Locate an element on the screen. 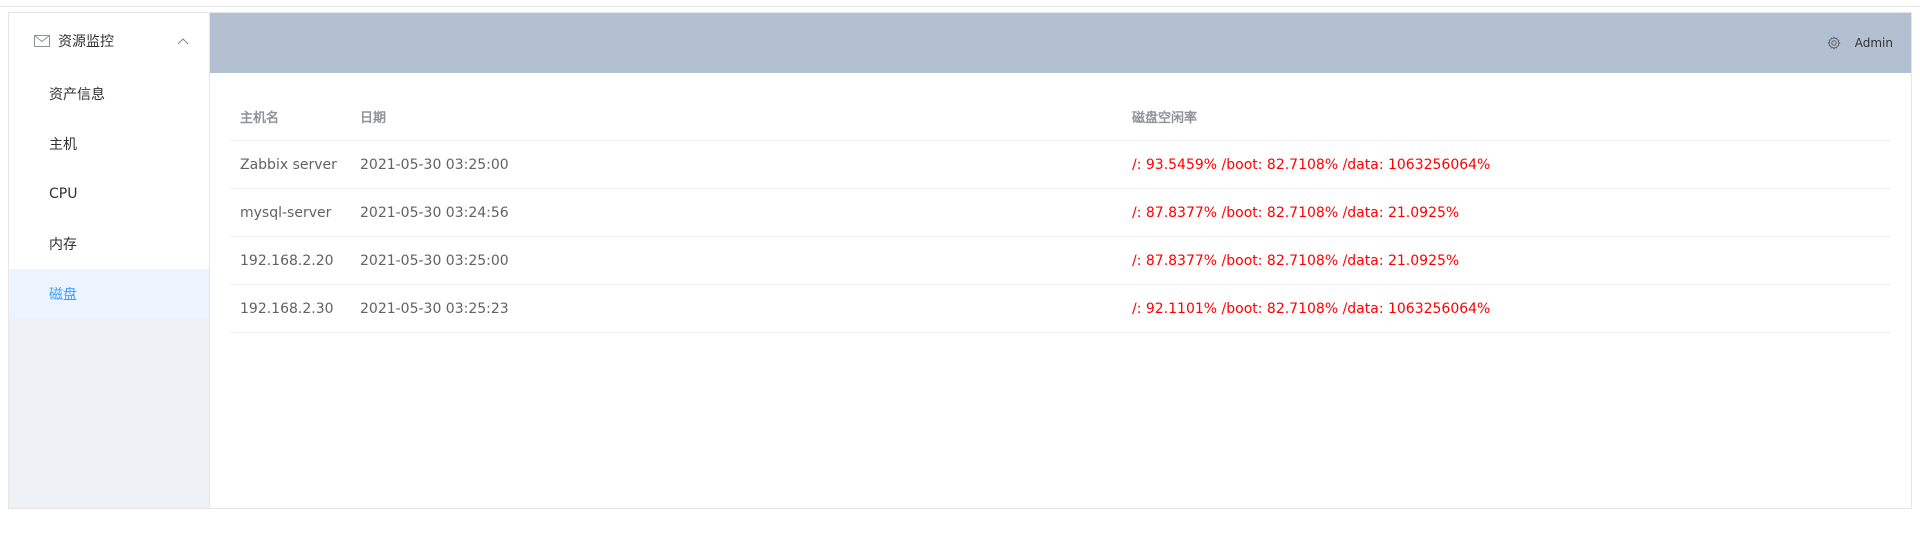 Image resolution: width=1920 pixels, height=548 pixels. submenu-title-label: 资源监控 is located at coordinates (86, 42).